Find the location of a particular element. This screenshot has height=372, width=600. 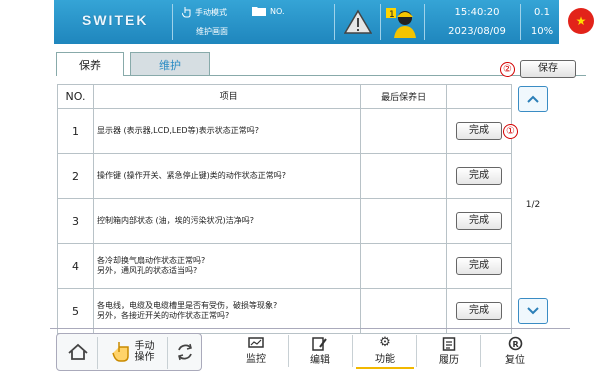

table-row: 1 显示器 (表示器,LCD,LED等)表示状态正常吗? 完成 is located at coordinates (284, 131).